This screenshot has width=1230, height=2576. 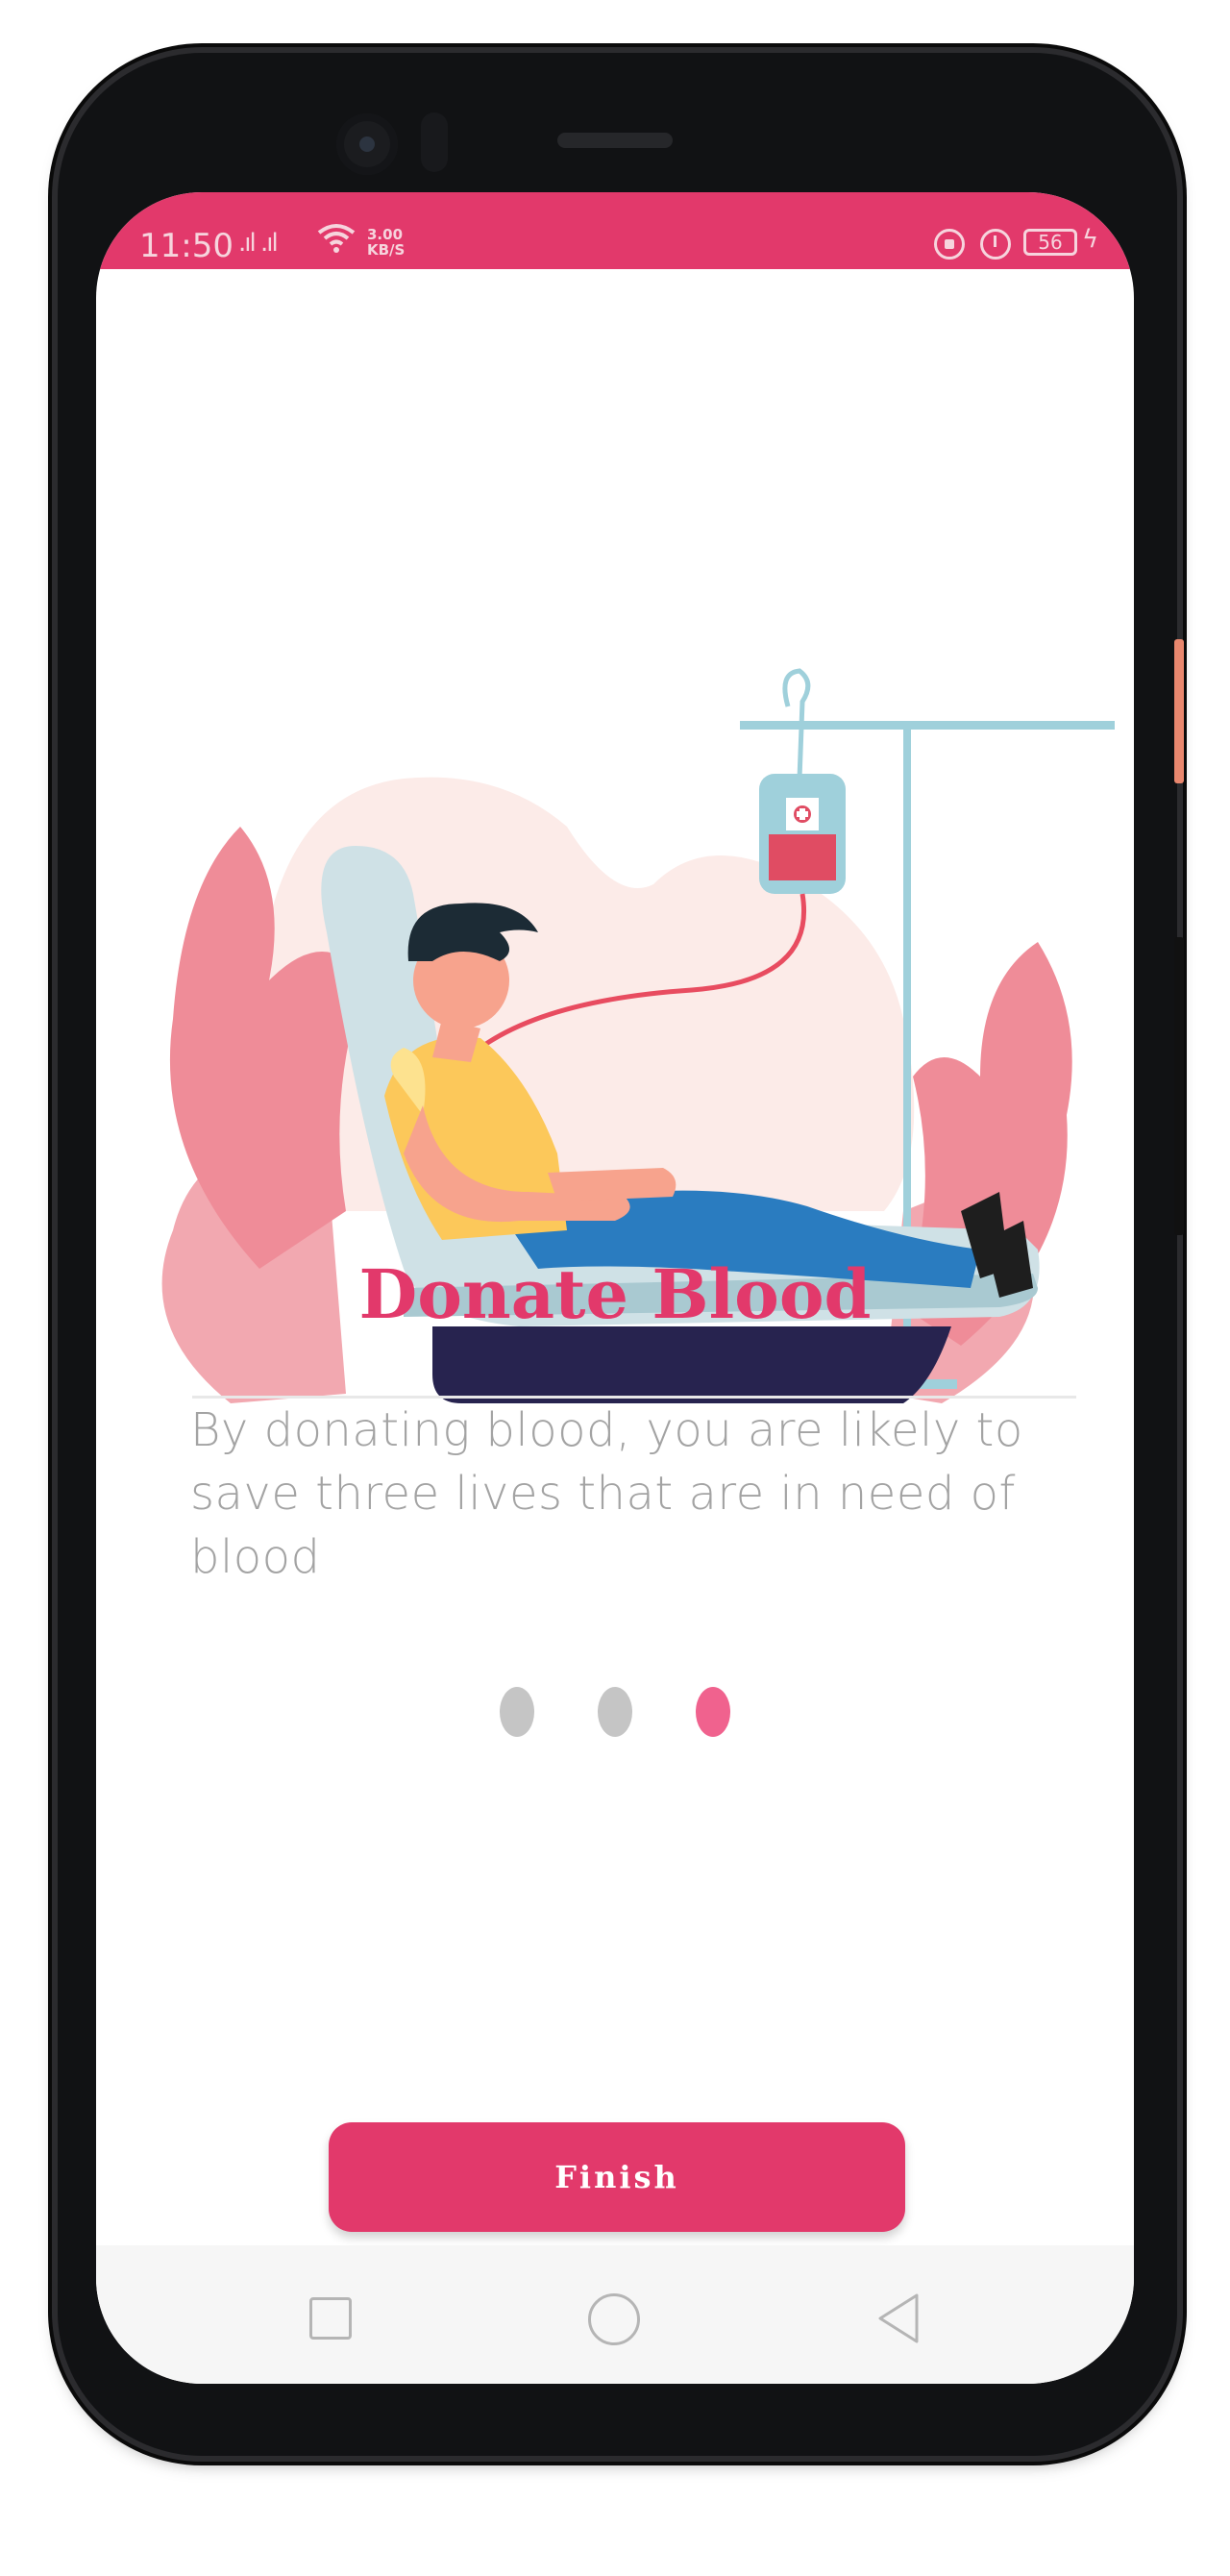 I want to click on navigation-bar, so click(x=615, y=2314).